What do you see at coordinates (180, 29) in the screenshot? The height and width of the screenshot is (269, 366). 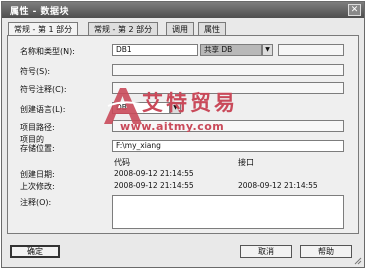 I see `tab-calls: 调用` at bounding box center [180, 29].